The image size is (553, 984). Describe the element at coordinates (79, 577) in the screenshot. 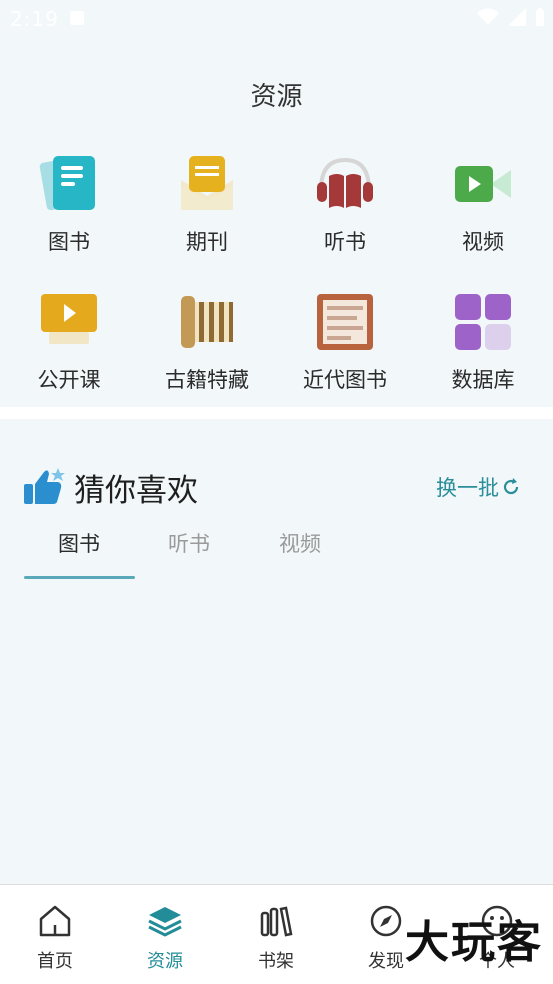

I see `tab-indicator` at that location.